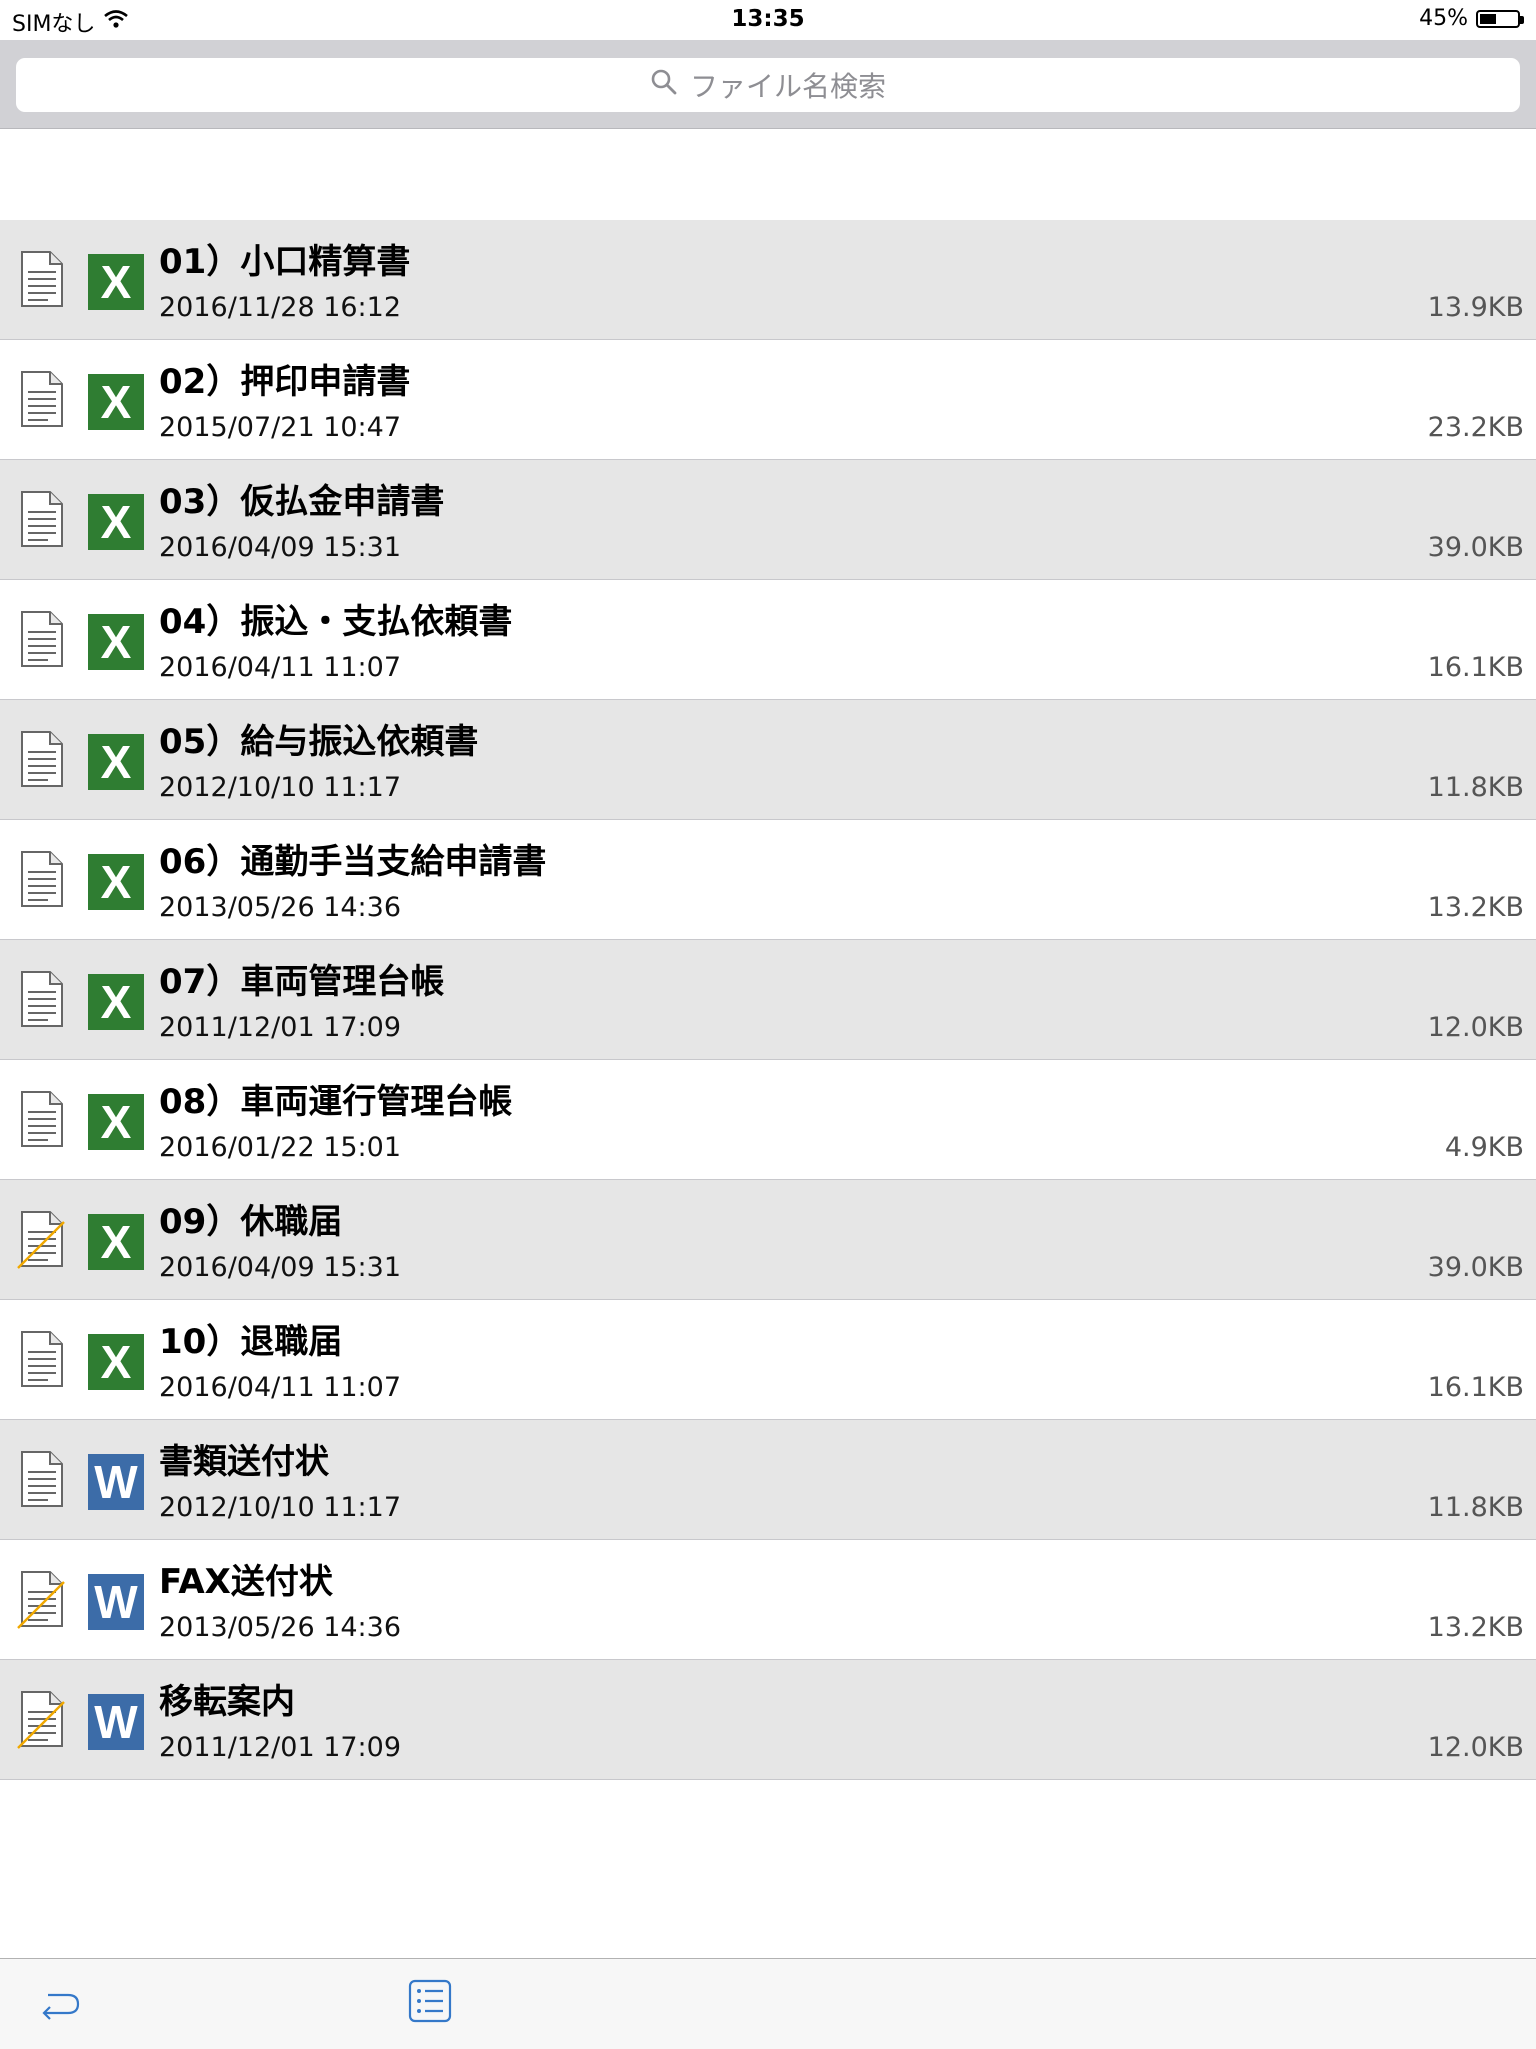  I want to click on status-time: 13:35, so click(768, 19).